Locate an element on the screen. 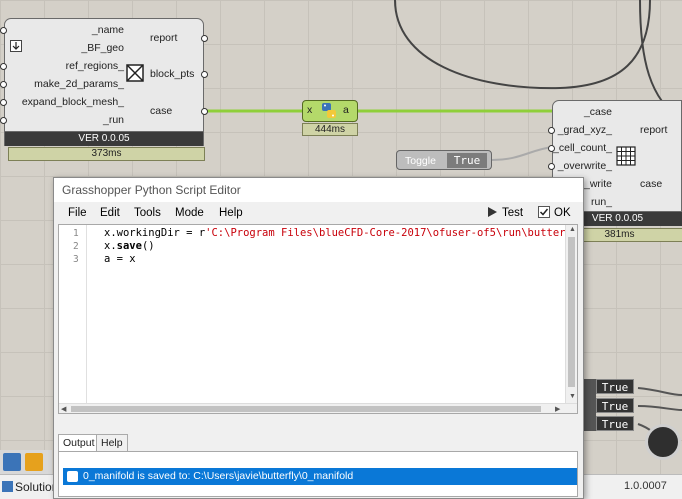  ok-label: OK is located at coordinates (562, 213).